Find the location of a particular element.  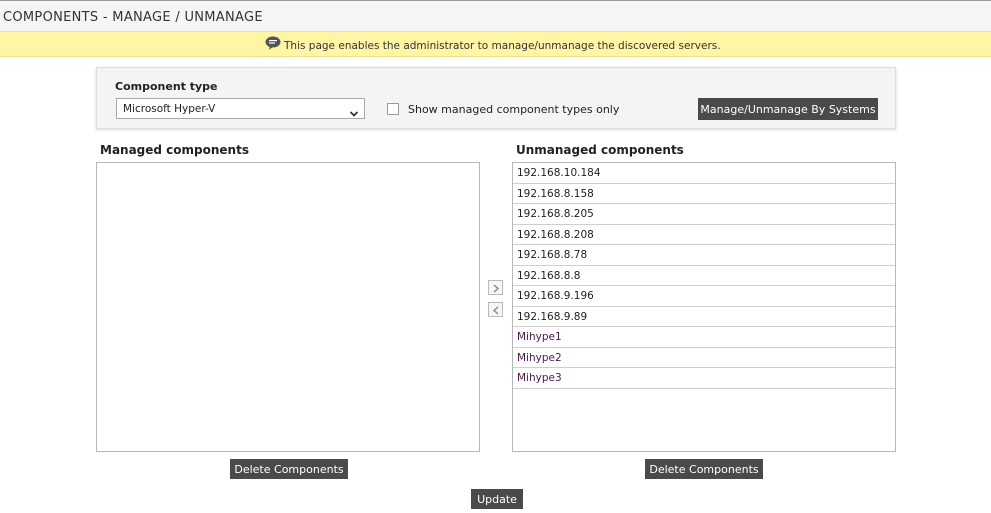

speech-bubble-icon is located at coordinates (273, 43).